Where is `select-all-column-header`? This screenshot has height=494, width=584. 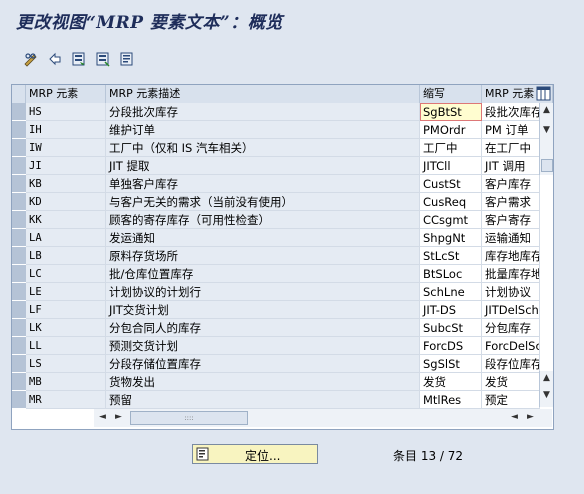 select-all-column-header is located at coordinates (19, 94).